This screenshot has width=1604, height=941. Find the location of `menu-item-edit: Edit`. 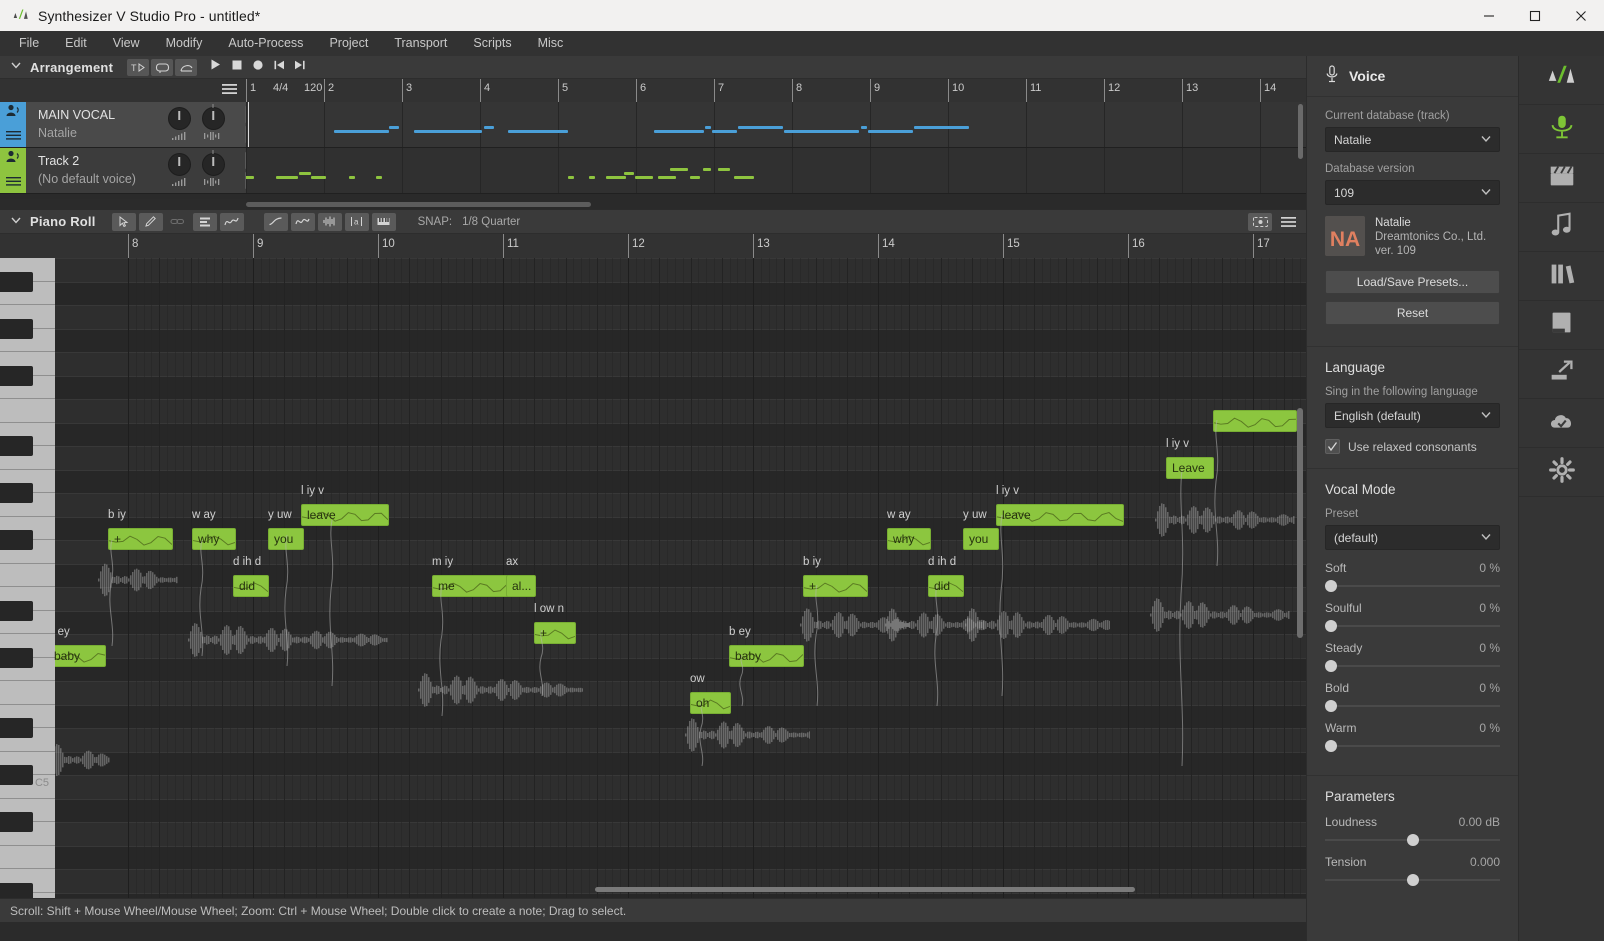

menu-item-edit: Edit is located at coordinates (76, 43).